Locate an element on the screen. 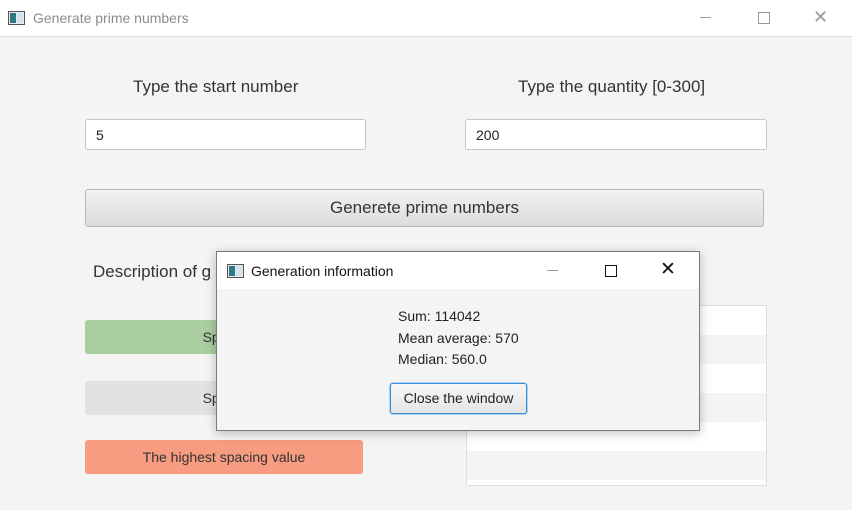  maximize-icon is located at coordinates (764, 18).